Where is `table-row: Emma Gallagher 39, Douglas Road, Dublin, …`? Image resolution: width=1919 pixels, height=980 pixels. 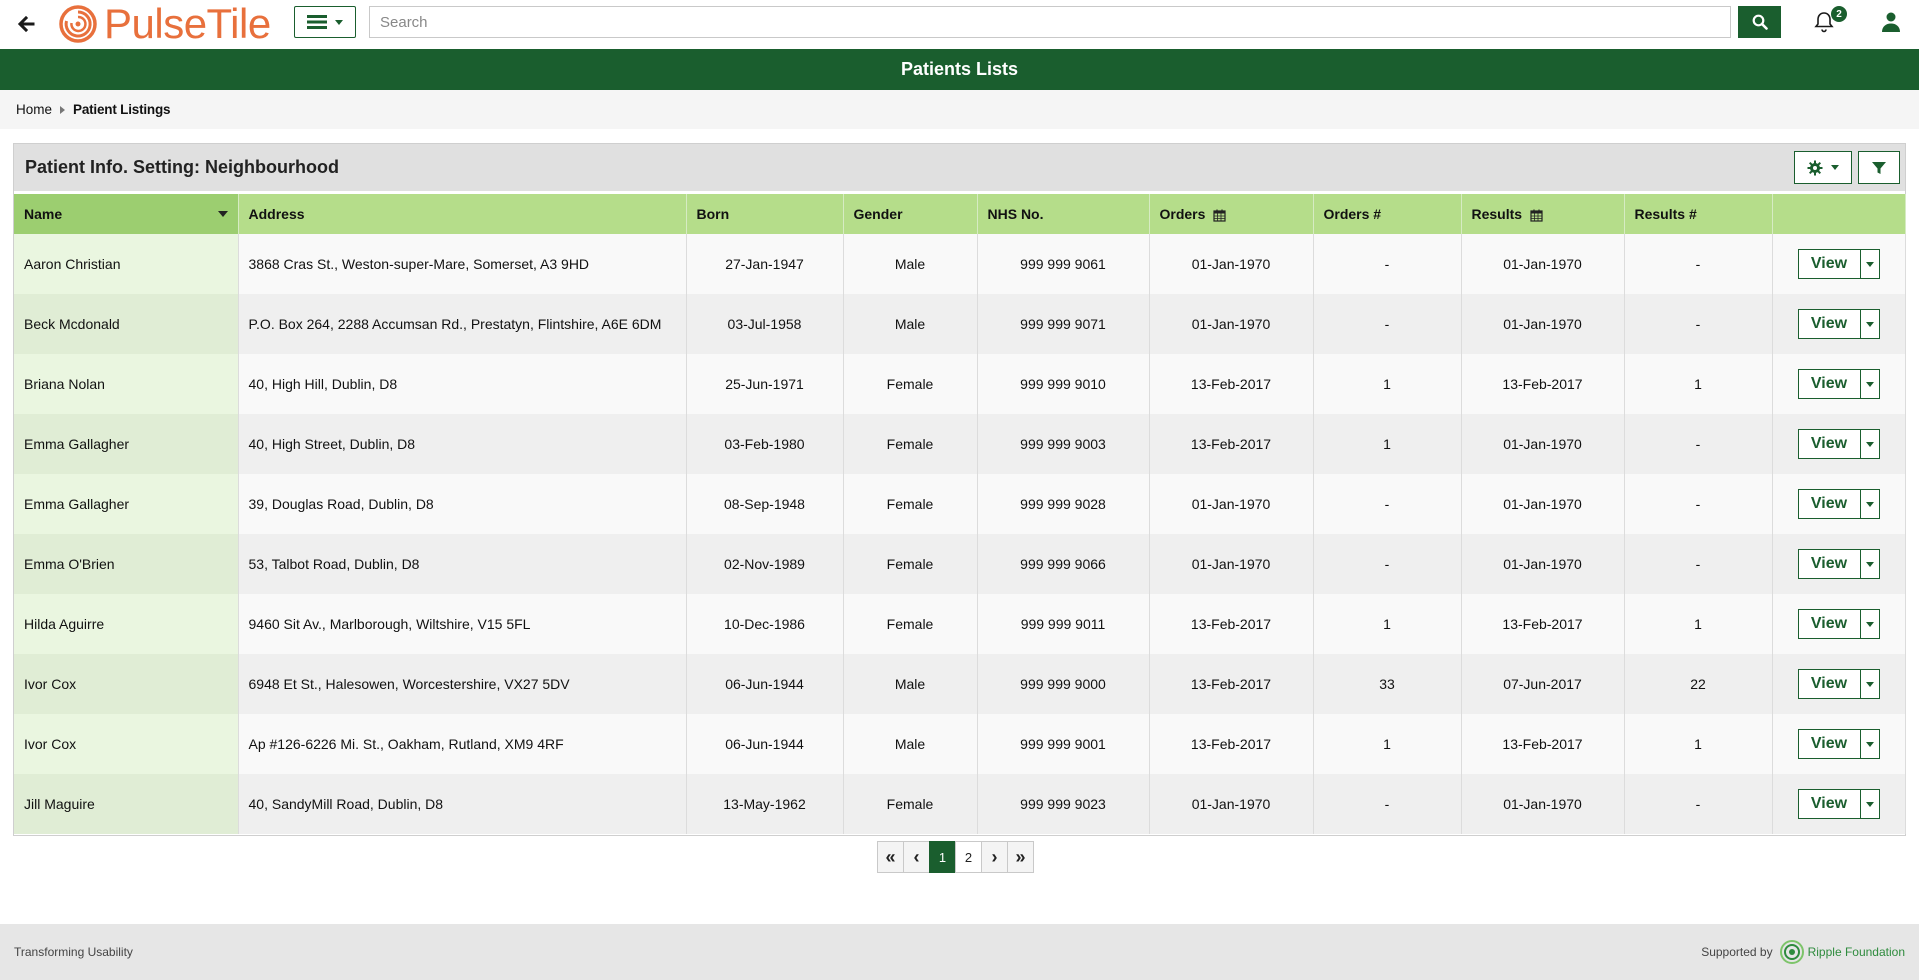
table-row: Emma Gallagher 39, Douglas Road, Dublin, … is located at coordinates (960, 504).